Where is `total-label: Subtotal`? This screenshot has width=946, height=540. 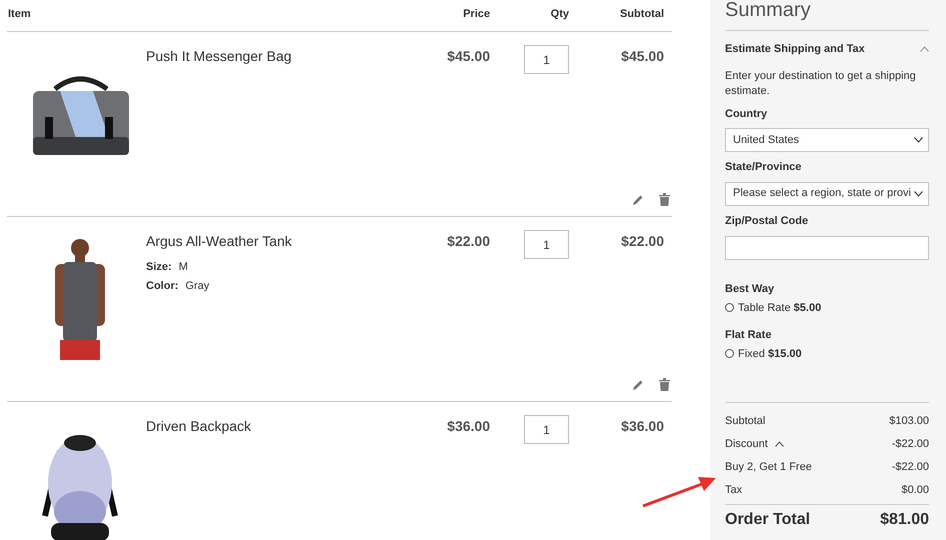
total-label: Subtotal is located at coordinates (745, 421).